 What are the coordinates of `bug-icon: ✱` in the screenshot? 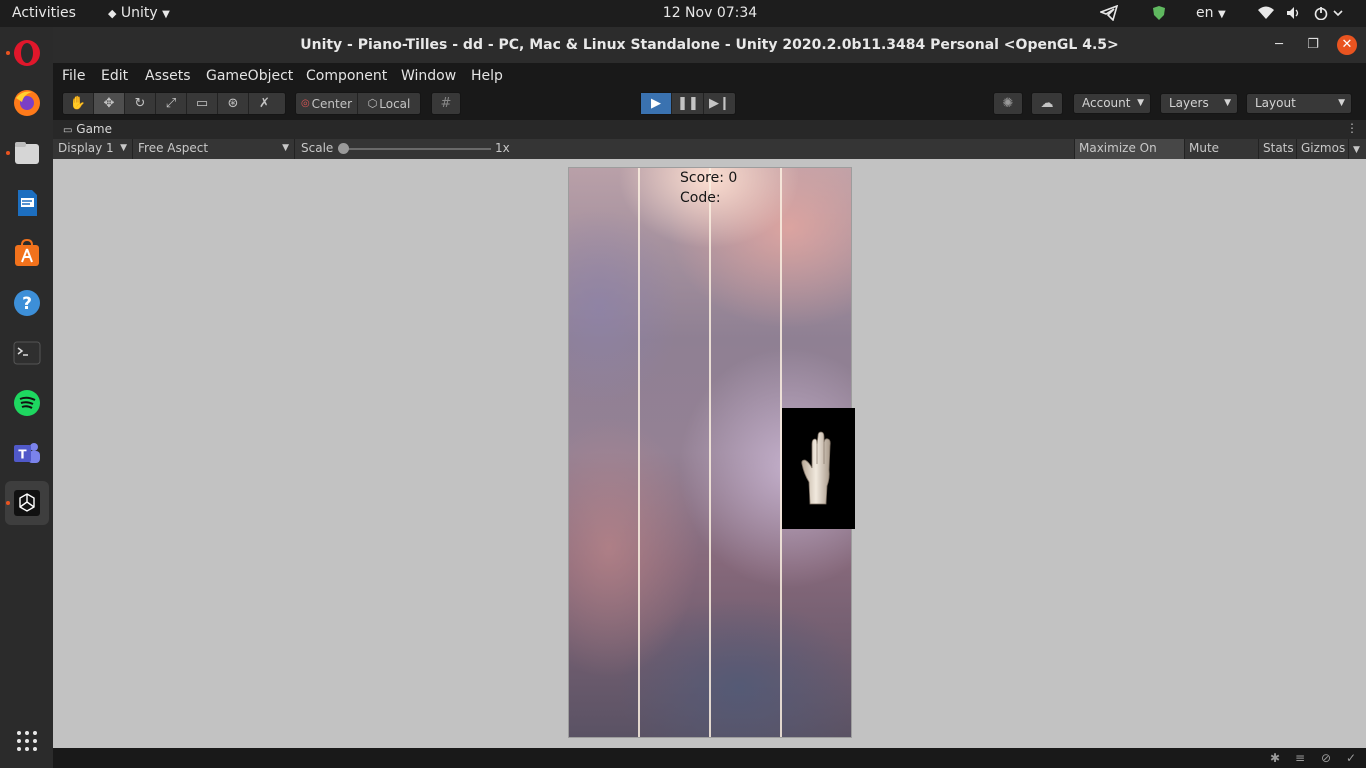 It's located at (1275, 758).